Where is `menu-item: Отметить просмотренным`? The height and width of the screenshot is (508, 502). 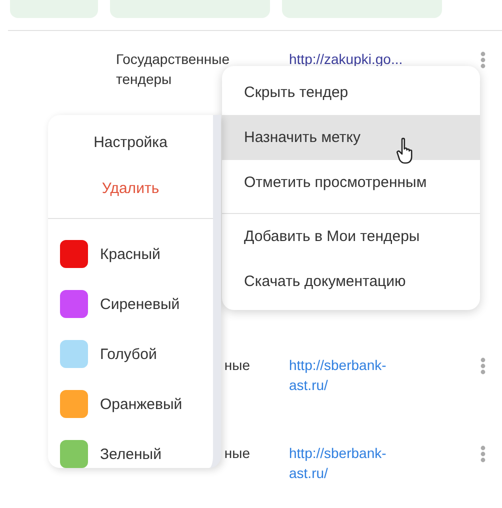 menu-item: Отметить просмотренным is located at coordinates (351, 182).